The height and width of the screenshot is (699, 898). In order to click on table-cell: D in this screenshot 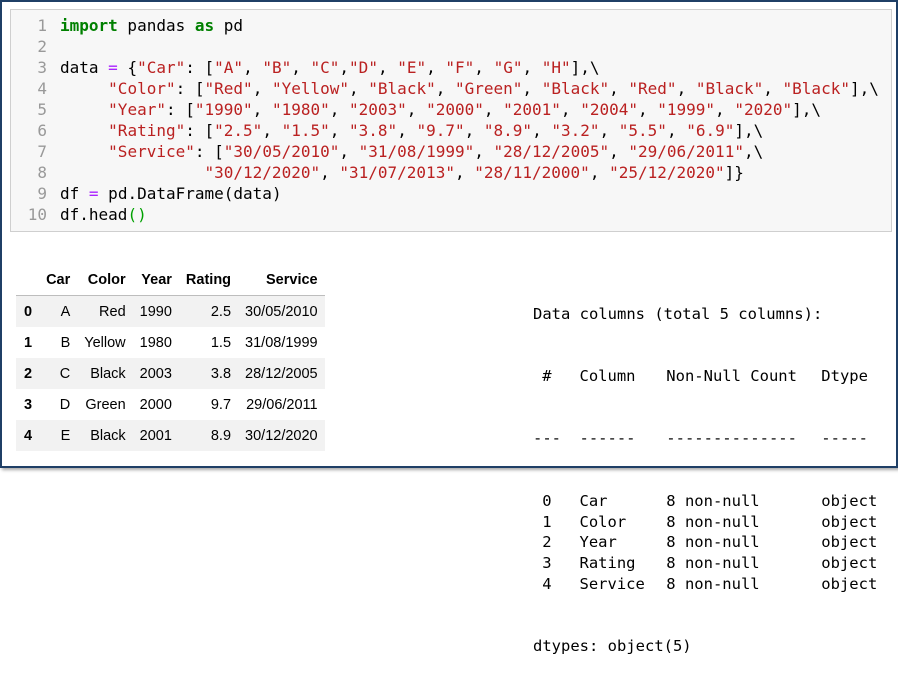, I will do `click(65, 404)`.